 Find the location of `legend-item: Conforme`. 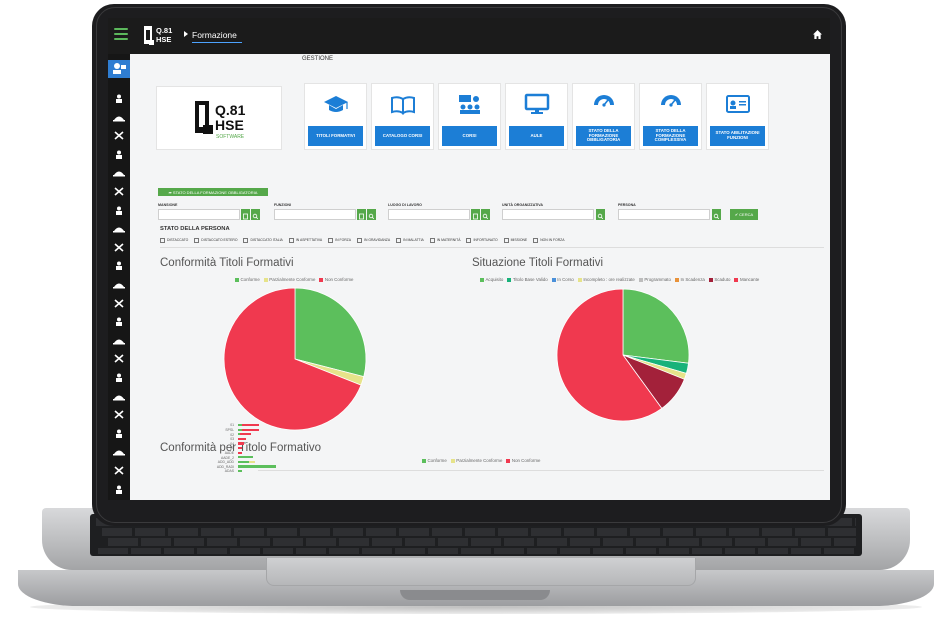

legend-item: Conforme is located at coordinates (247, 279).